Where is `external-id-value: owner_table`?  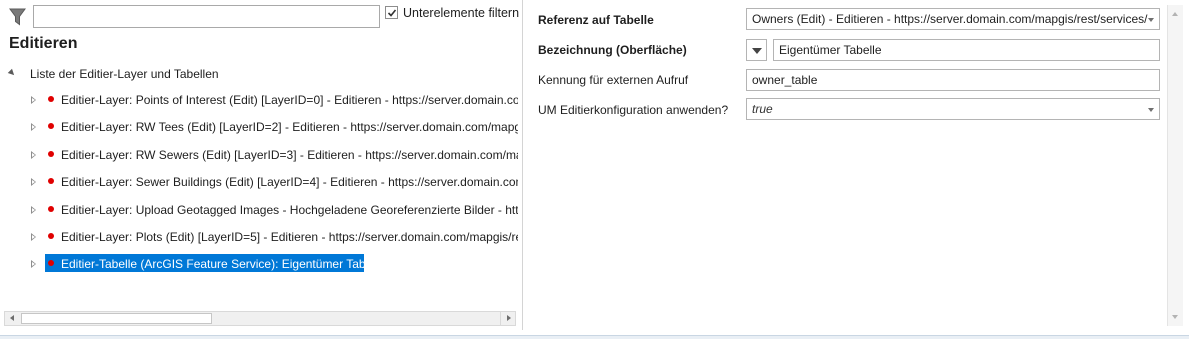
external-id-value: owner_table is located at coordinates (785, 80).